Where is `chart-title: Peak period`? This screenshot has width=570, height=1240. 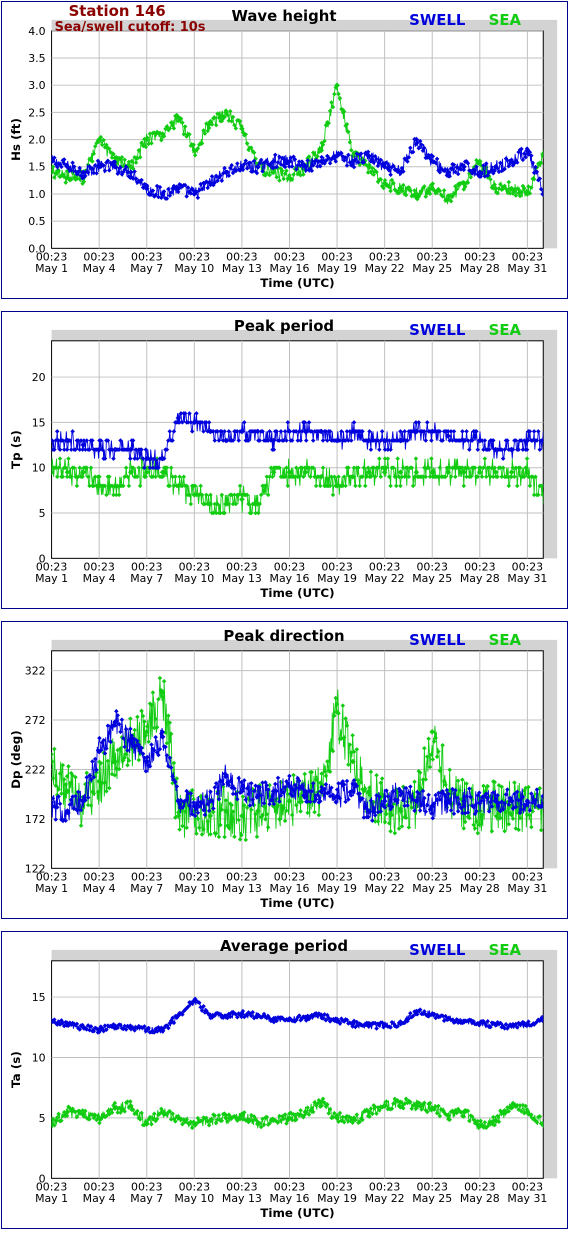
chart-title: Peak period is located at coordinates (284, 326).